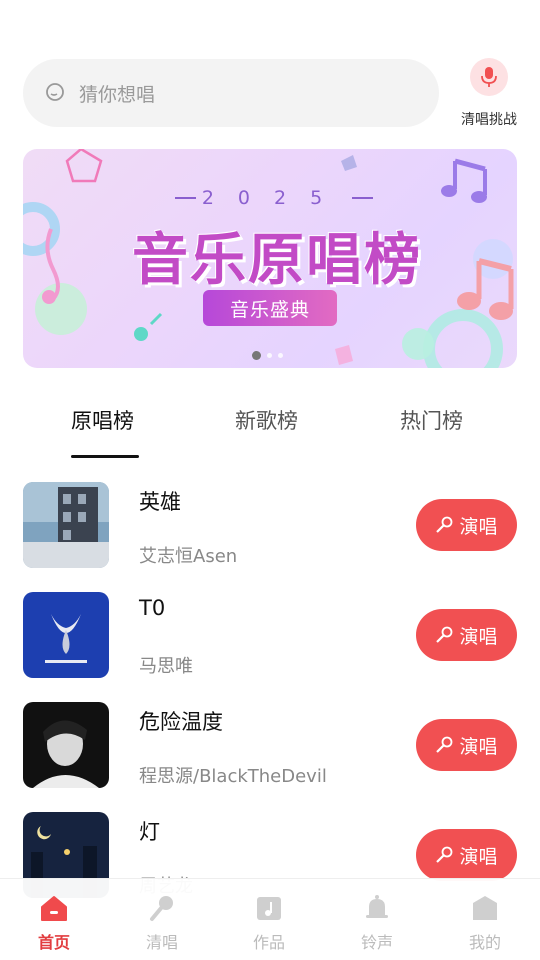 Image resolution: width=540 pixels, height=960 pixels. What do you see at coordinates (485, 923) in the screenshot?
I see `nav-profile: 我的` at bounding box center [485, 923].